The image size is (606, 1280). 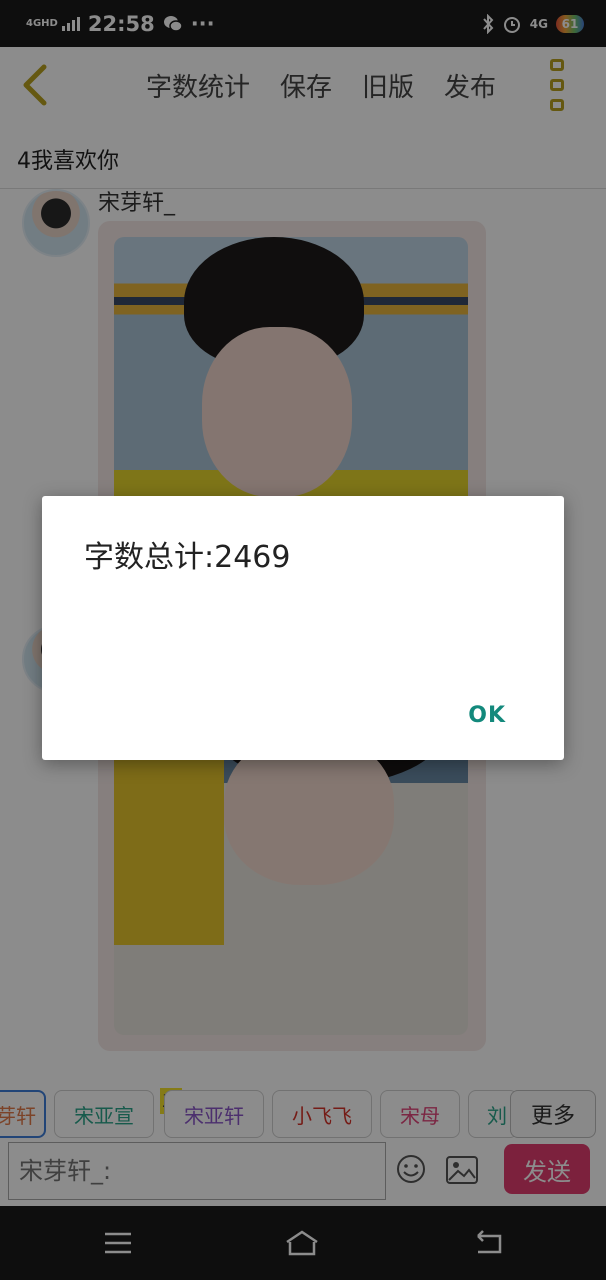 What do you see at coordinates (487, 715) in the screenshot?
I see `ok-button: OK` at bounding box center [487, 715].